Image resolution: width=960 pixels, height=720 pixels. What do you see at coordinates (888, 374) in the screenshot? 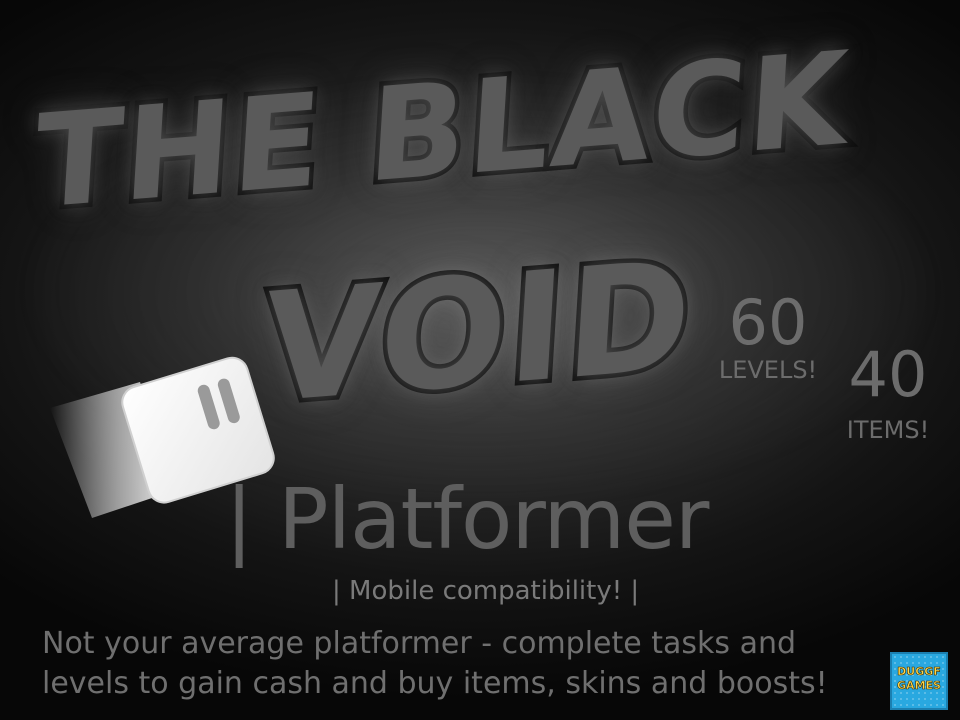
I see `items-count: 40` at bounding box center [888, 374].